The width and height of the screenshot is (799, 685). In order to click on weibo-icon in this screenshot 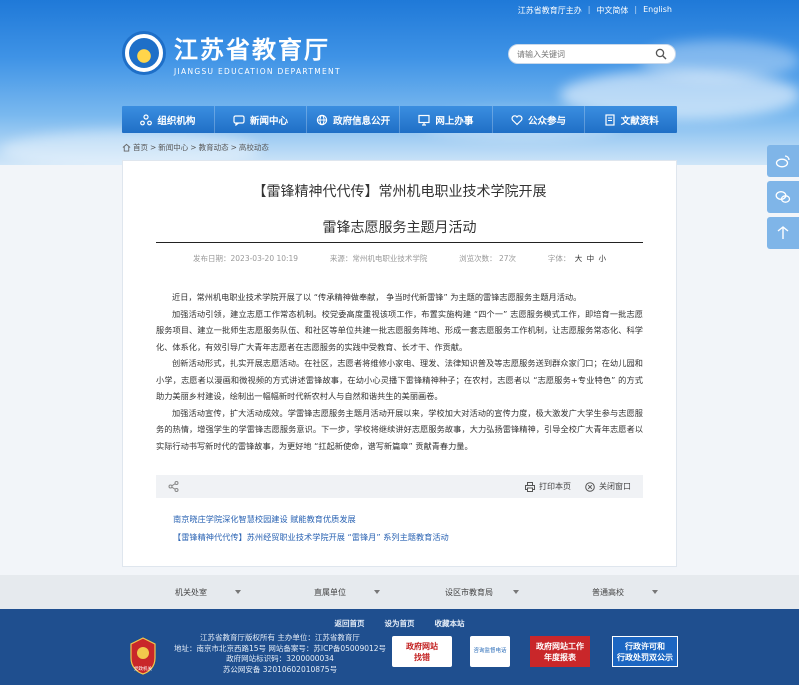, I will do `click(782, 161)`.